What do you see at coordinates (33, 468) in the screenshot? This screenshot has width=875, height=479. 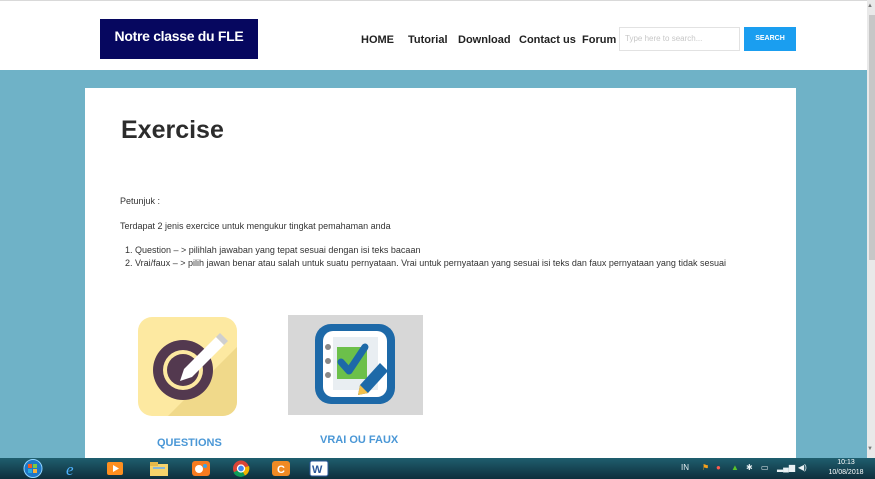 I see `start-button-icon` at bounding box center [33, 468].